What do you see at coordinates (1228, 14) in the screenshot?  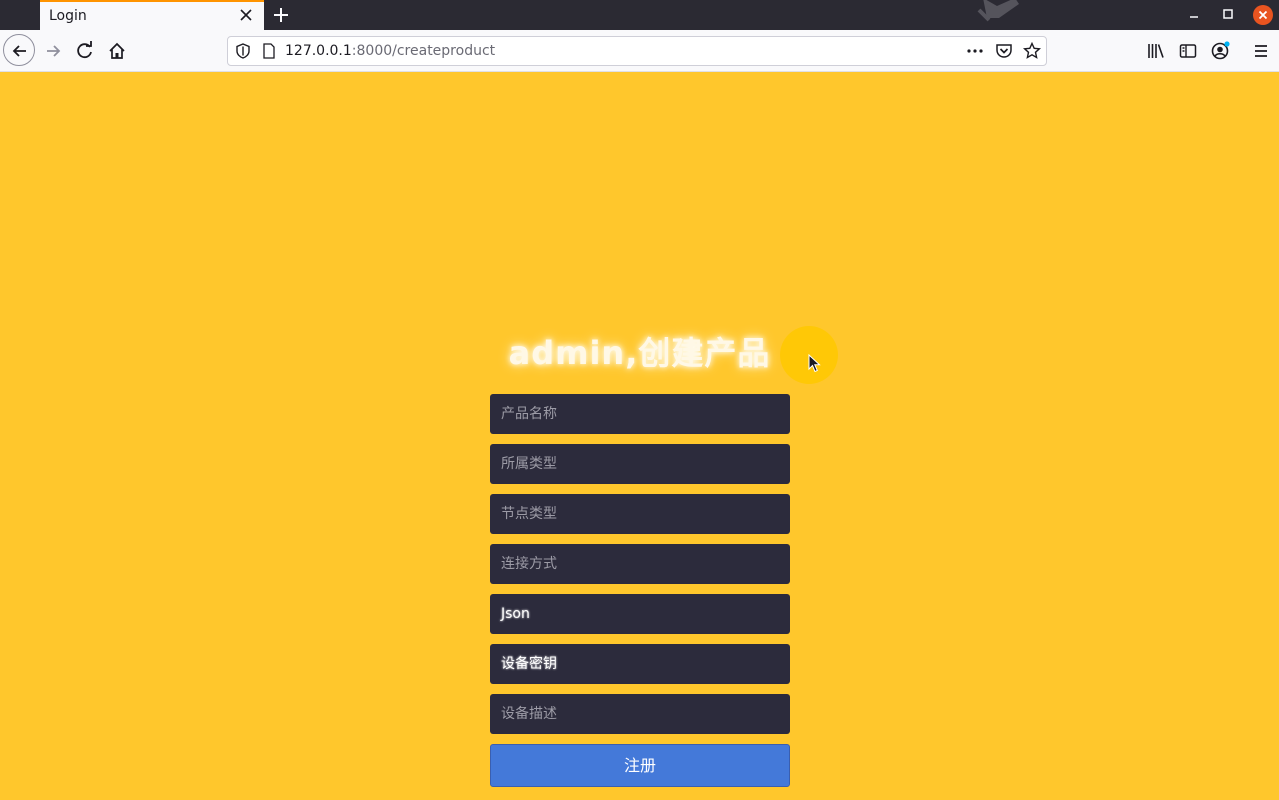 I see `maximize-icon` at bounding box center [1228, 14].